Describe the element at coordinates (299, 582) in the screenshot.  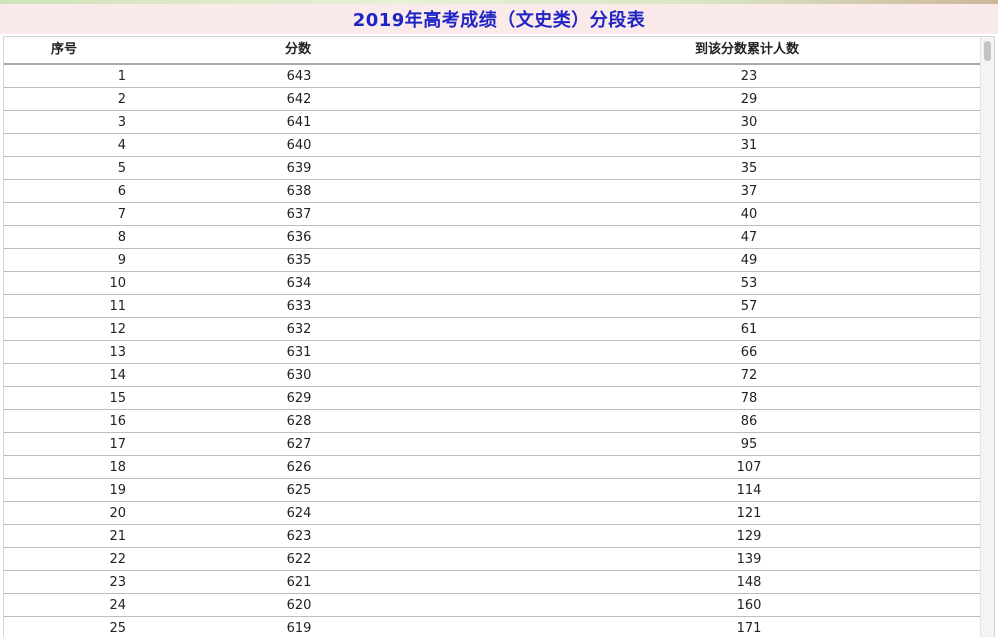
I see `cell-score: 621` at that location.